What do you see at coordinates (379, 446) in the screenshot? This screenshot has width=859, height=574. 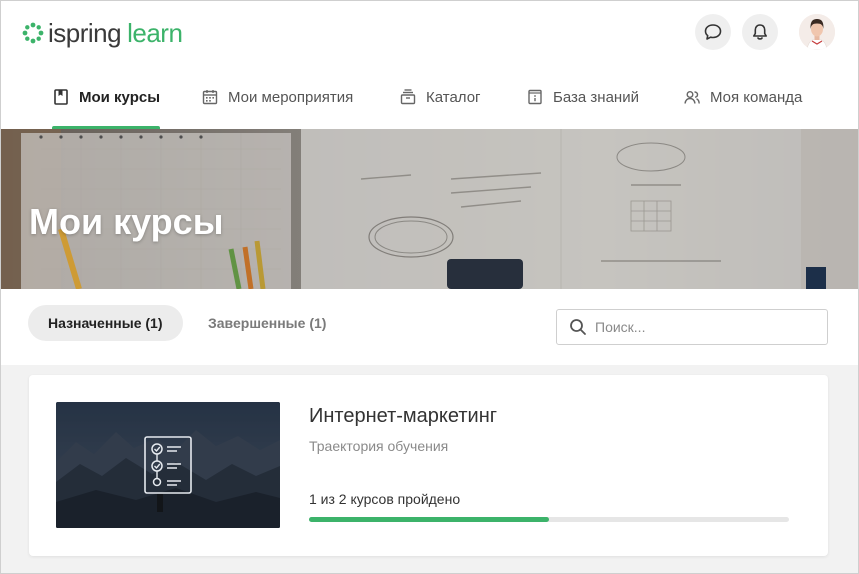 I see `course-type: Траектория обучения` at bounding box center [379, 446].